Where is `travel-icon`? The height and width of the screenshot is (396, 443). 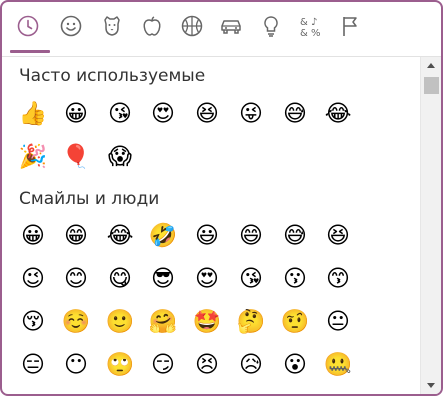 travel-icon is located at coordinates (231, 27).